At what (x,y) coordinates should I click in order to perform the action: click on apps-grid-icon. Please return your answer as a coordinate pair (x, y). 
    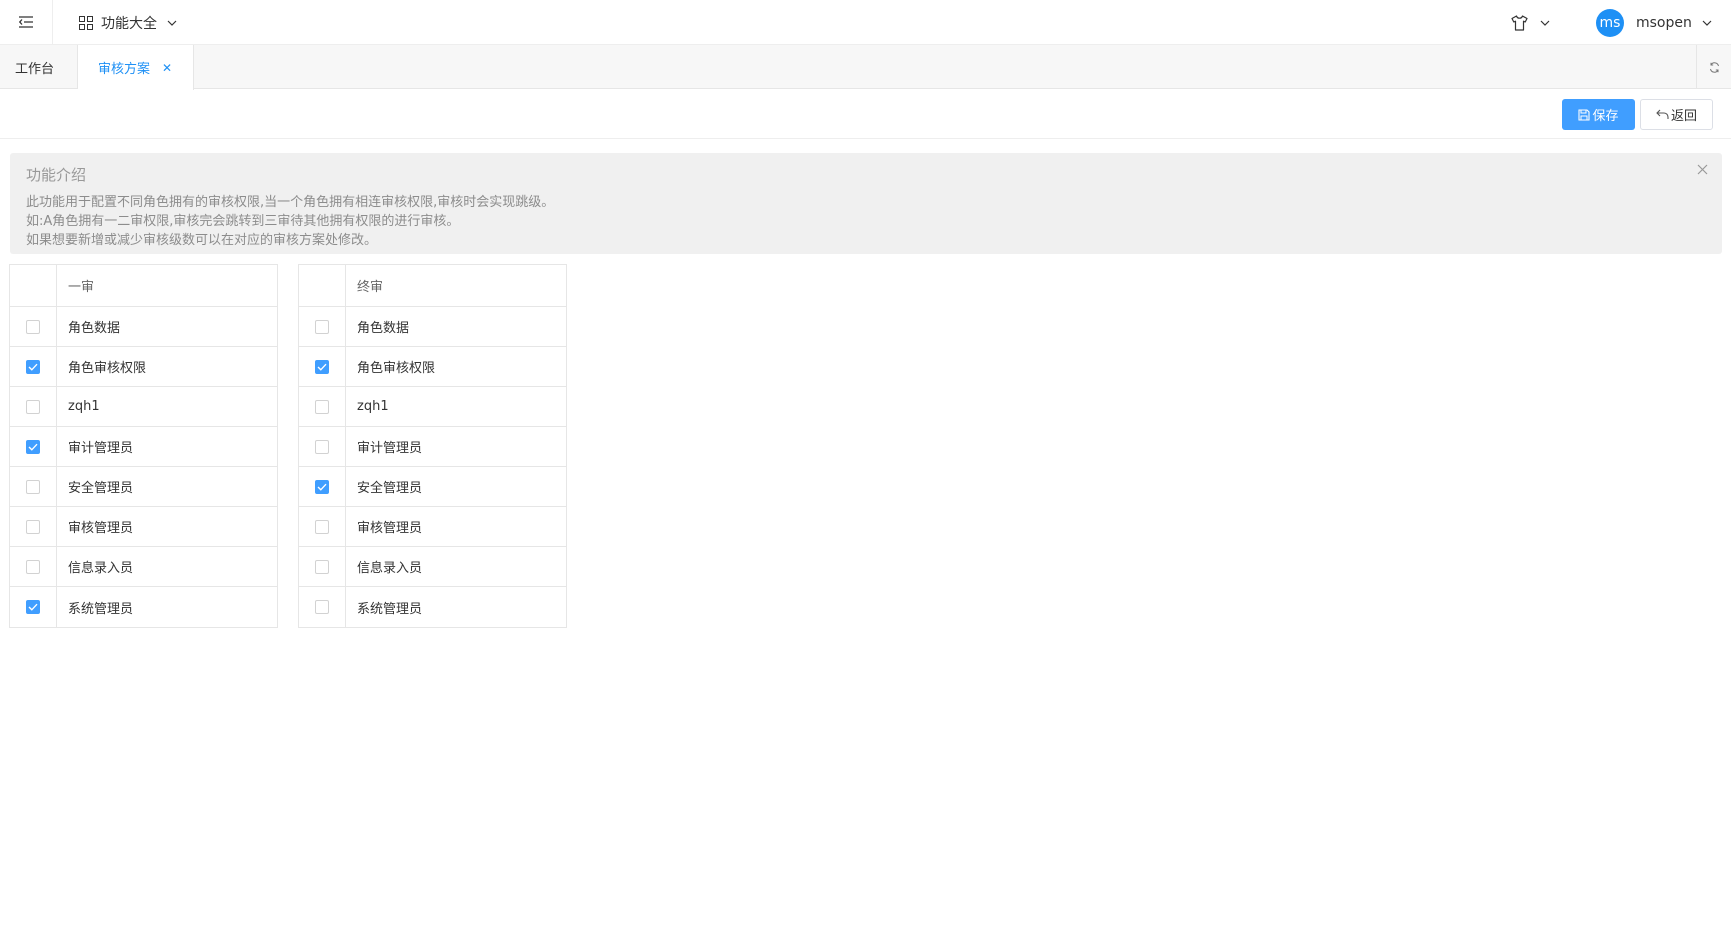
    Looking at the image, I should click on (86, 23).